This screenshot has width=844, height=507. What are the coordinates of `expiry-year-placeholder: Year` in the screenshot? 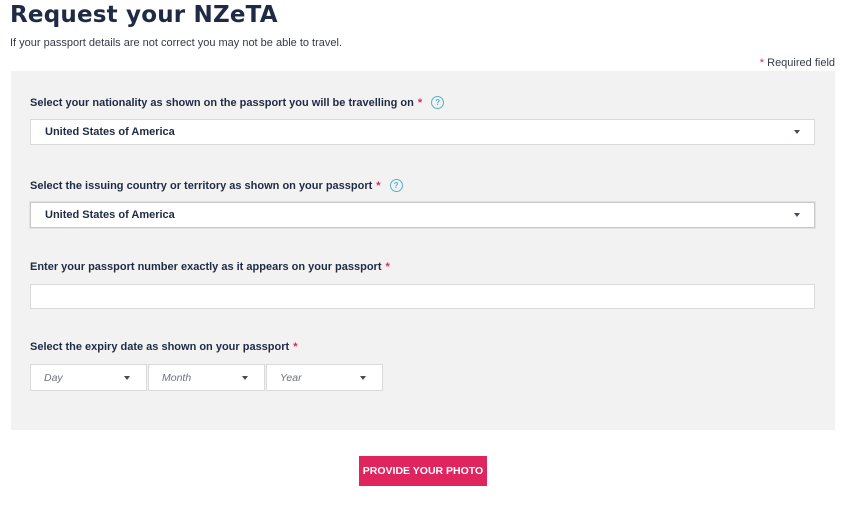 It's located at (291, 377).